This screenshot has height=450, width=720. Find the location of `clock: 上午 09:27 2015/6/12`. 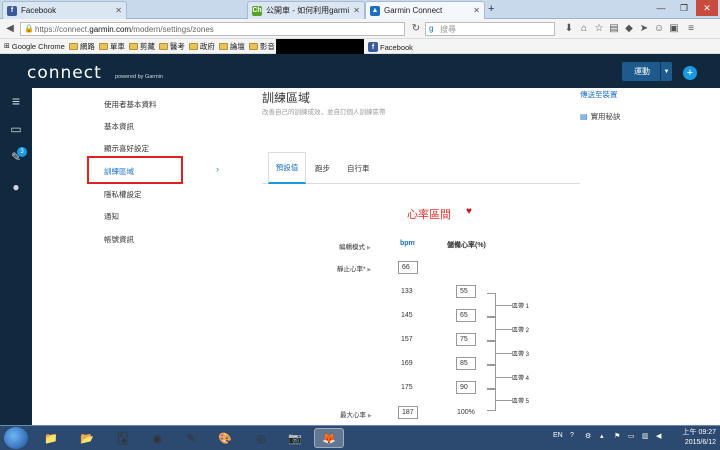

clock: 上午 09:27 2015/6/12 is located at coordinates (692, 438).